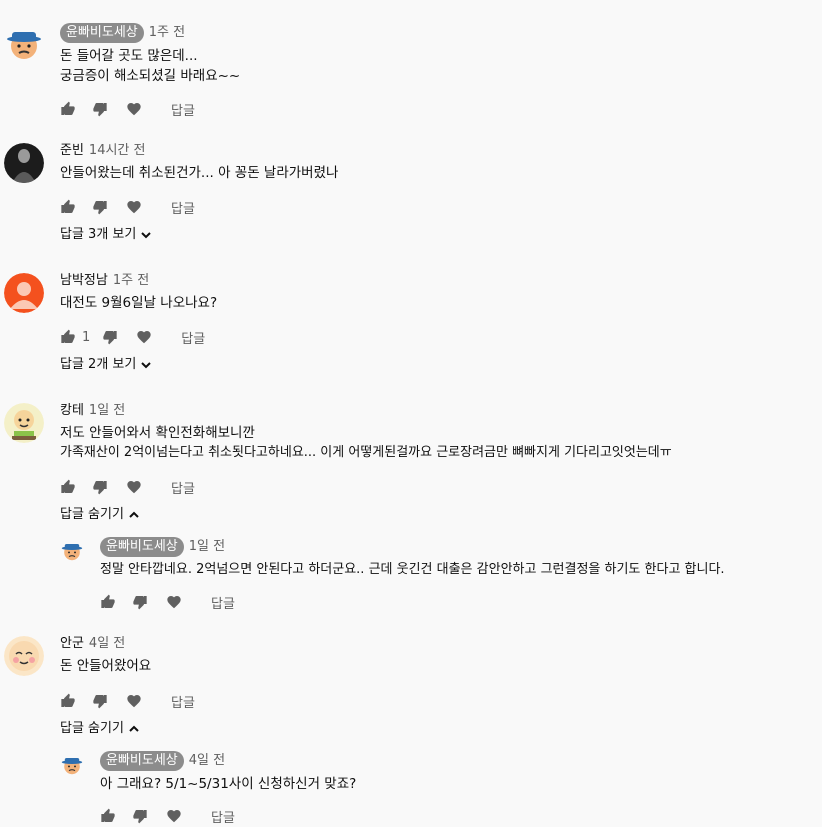 This screenshot has width=822, height=827. Describe the element at coordinates (228, 784) in the screenshot. I see `reply-text: 아 그래요? 5/1~5/31사이 신청하신거 맞죠?` at that location.